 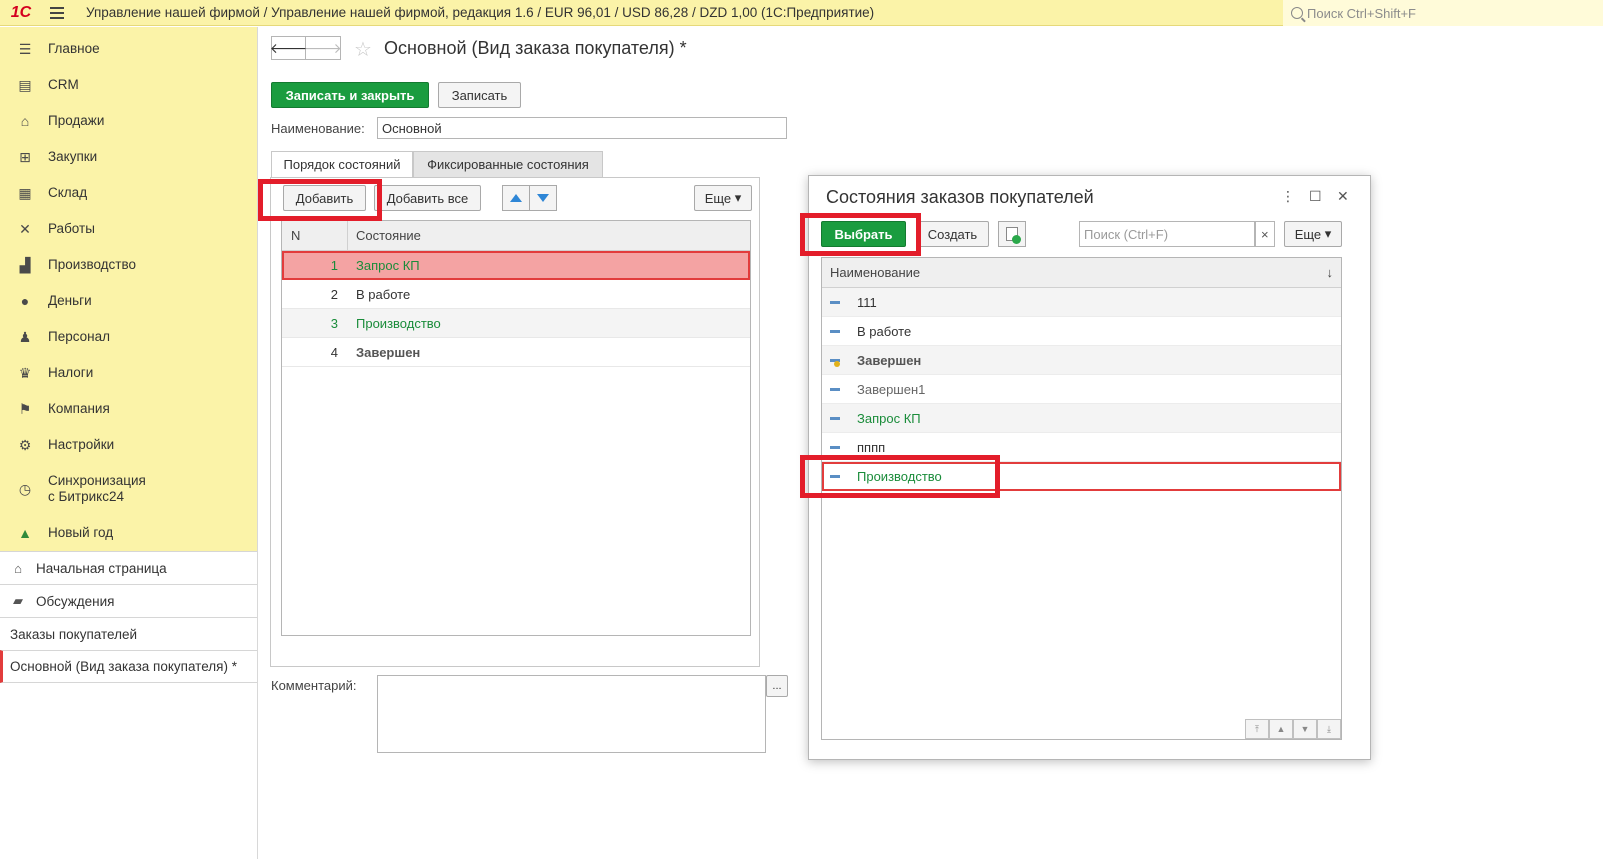 I want to click on sidebar-item-taxes: ♛ Налоги, so click(x=128, y=373).